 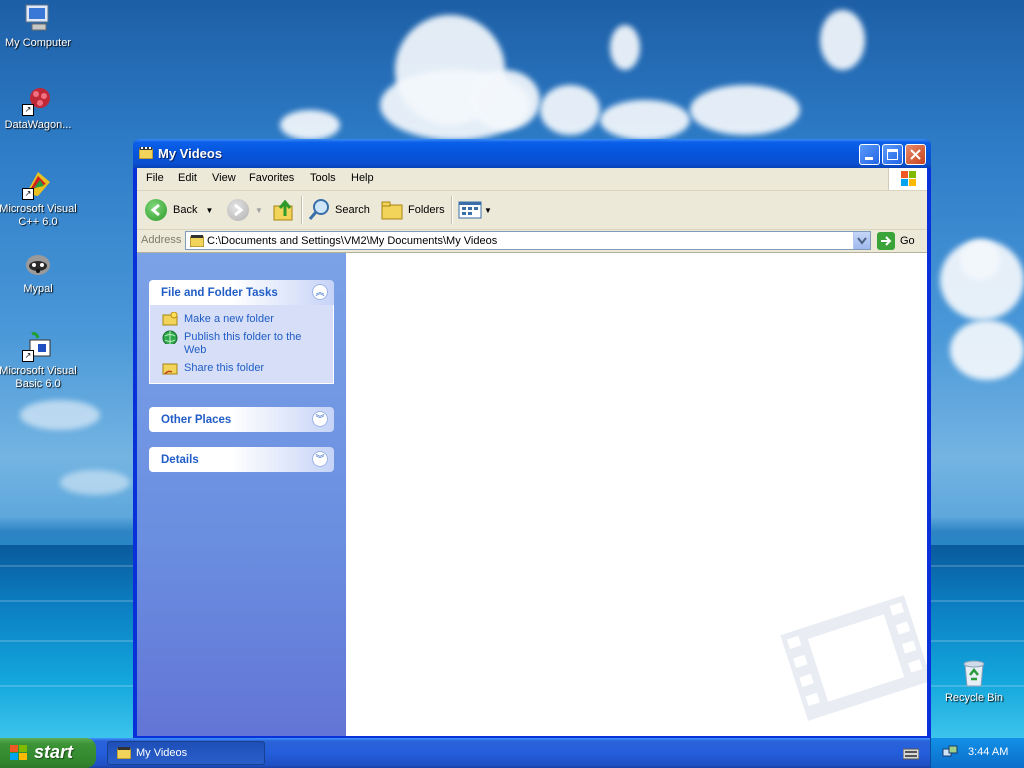 What do you see at coordinates (38, 215) in the screenshot?
I see `desktop-icon-label: Microsoft Visual C++ 6.0` at bounding box center [38, 215].